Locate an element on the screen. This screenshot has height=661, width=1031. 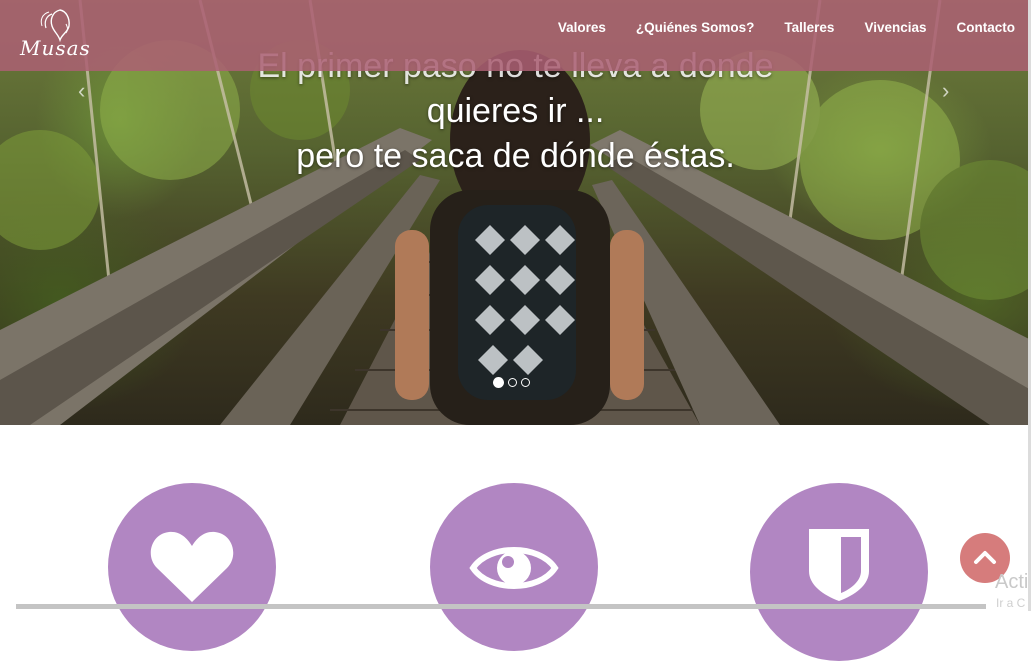
eye-icon is located at coordinates (514, 568).